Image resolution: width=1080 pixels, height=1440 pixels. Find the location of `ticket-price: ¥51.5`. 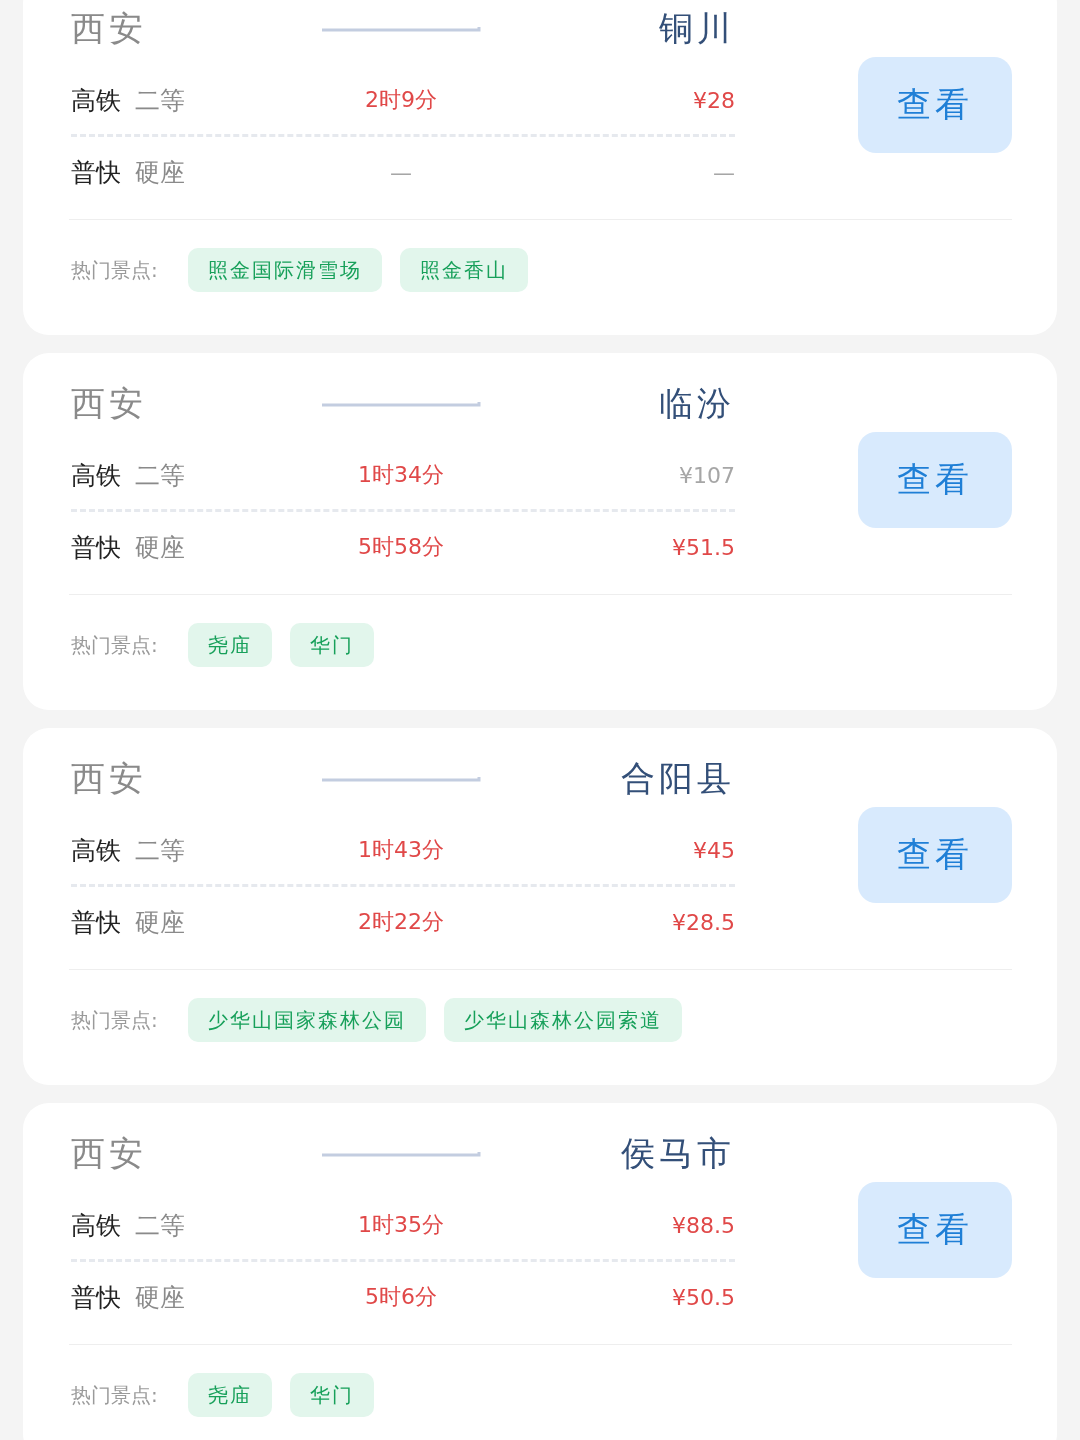

ticket-price: ¥51.5 is located at coordinates (703, 547).